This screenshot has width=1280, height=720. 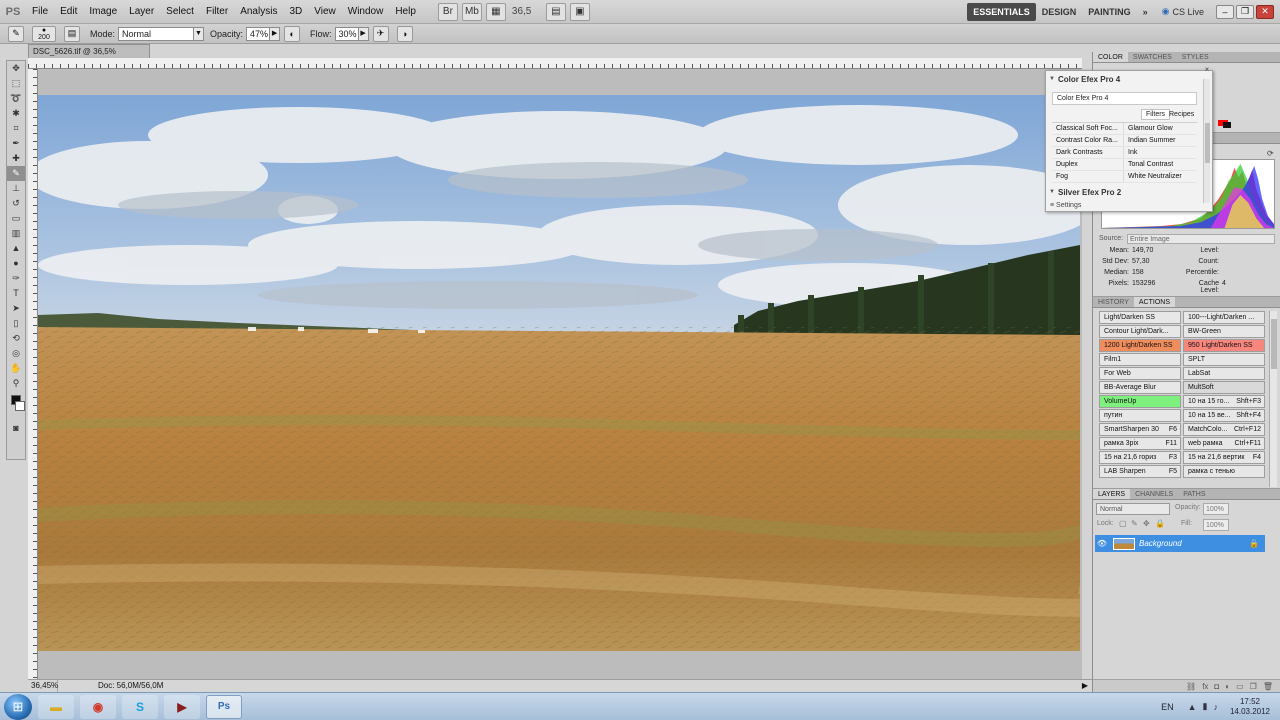 What do you see at coordinates (1140, 443) in the screenshot?
I see `action-button: рамка 3pix F11` at bounding box center [1140, 443].